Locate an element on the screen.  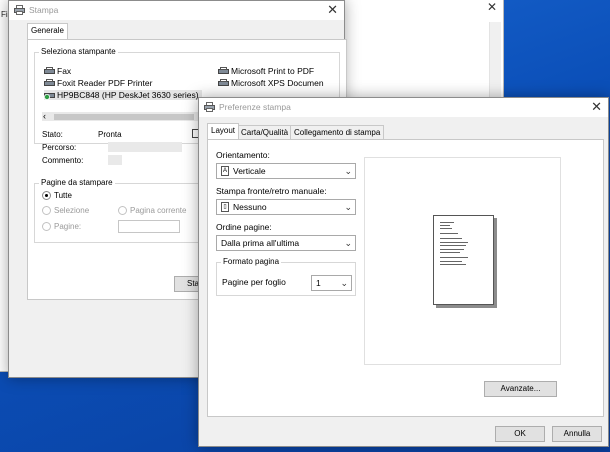
path-label: Percorso: is located at coordinates (59, 147).